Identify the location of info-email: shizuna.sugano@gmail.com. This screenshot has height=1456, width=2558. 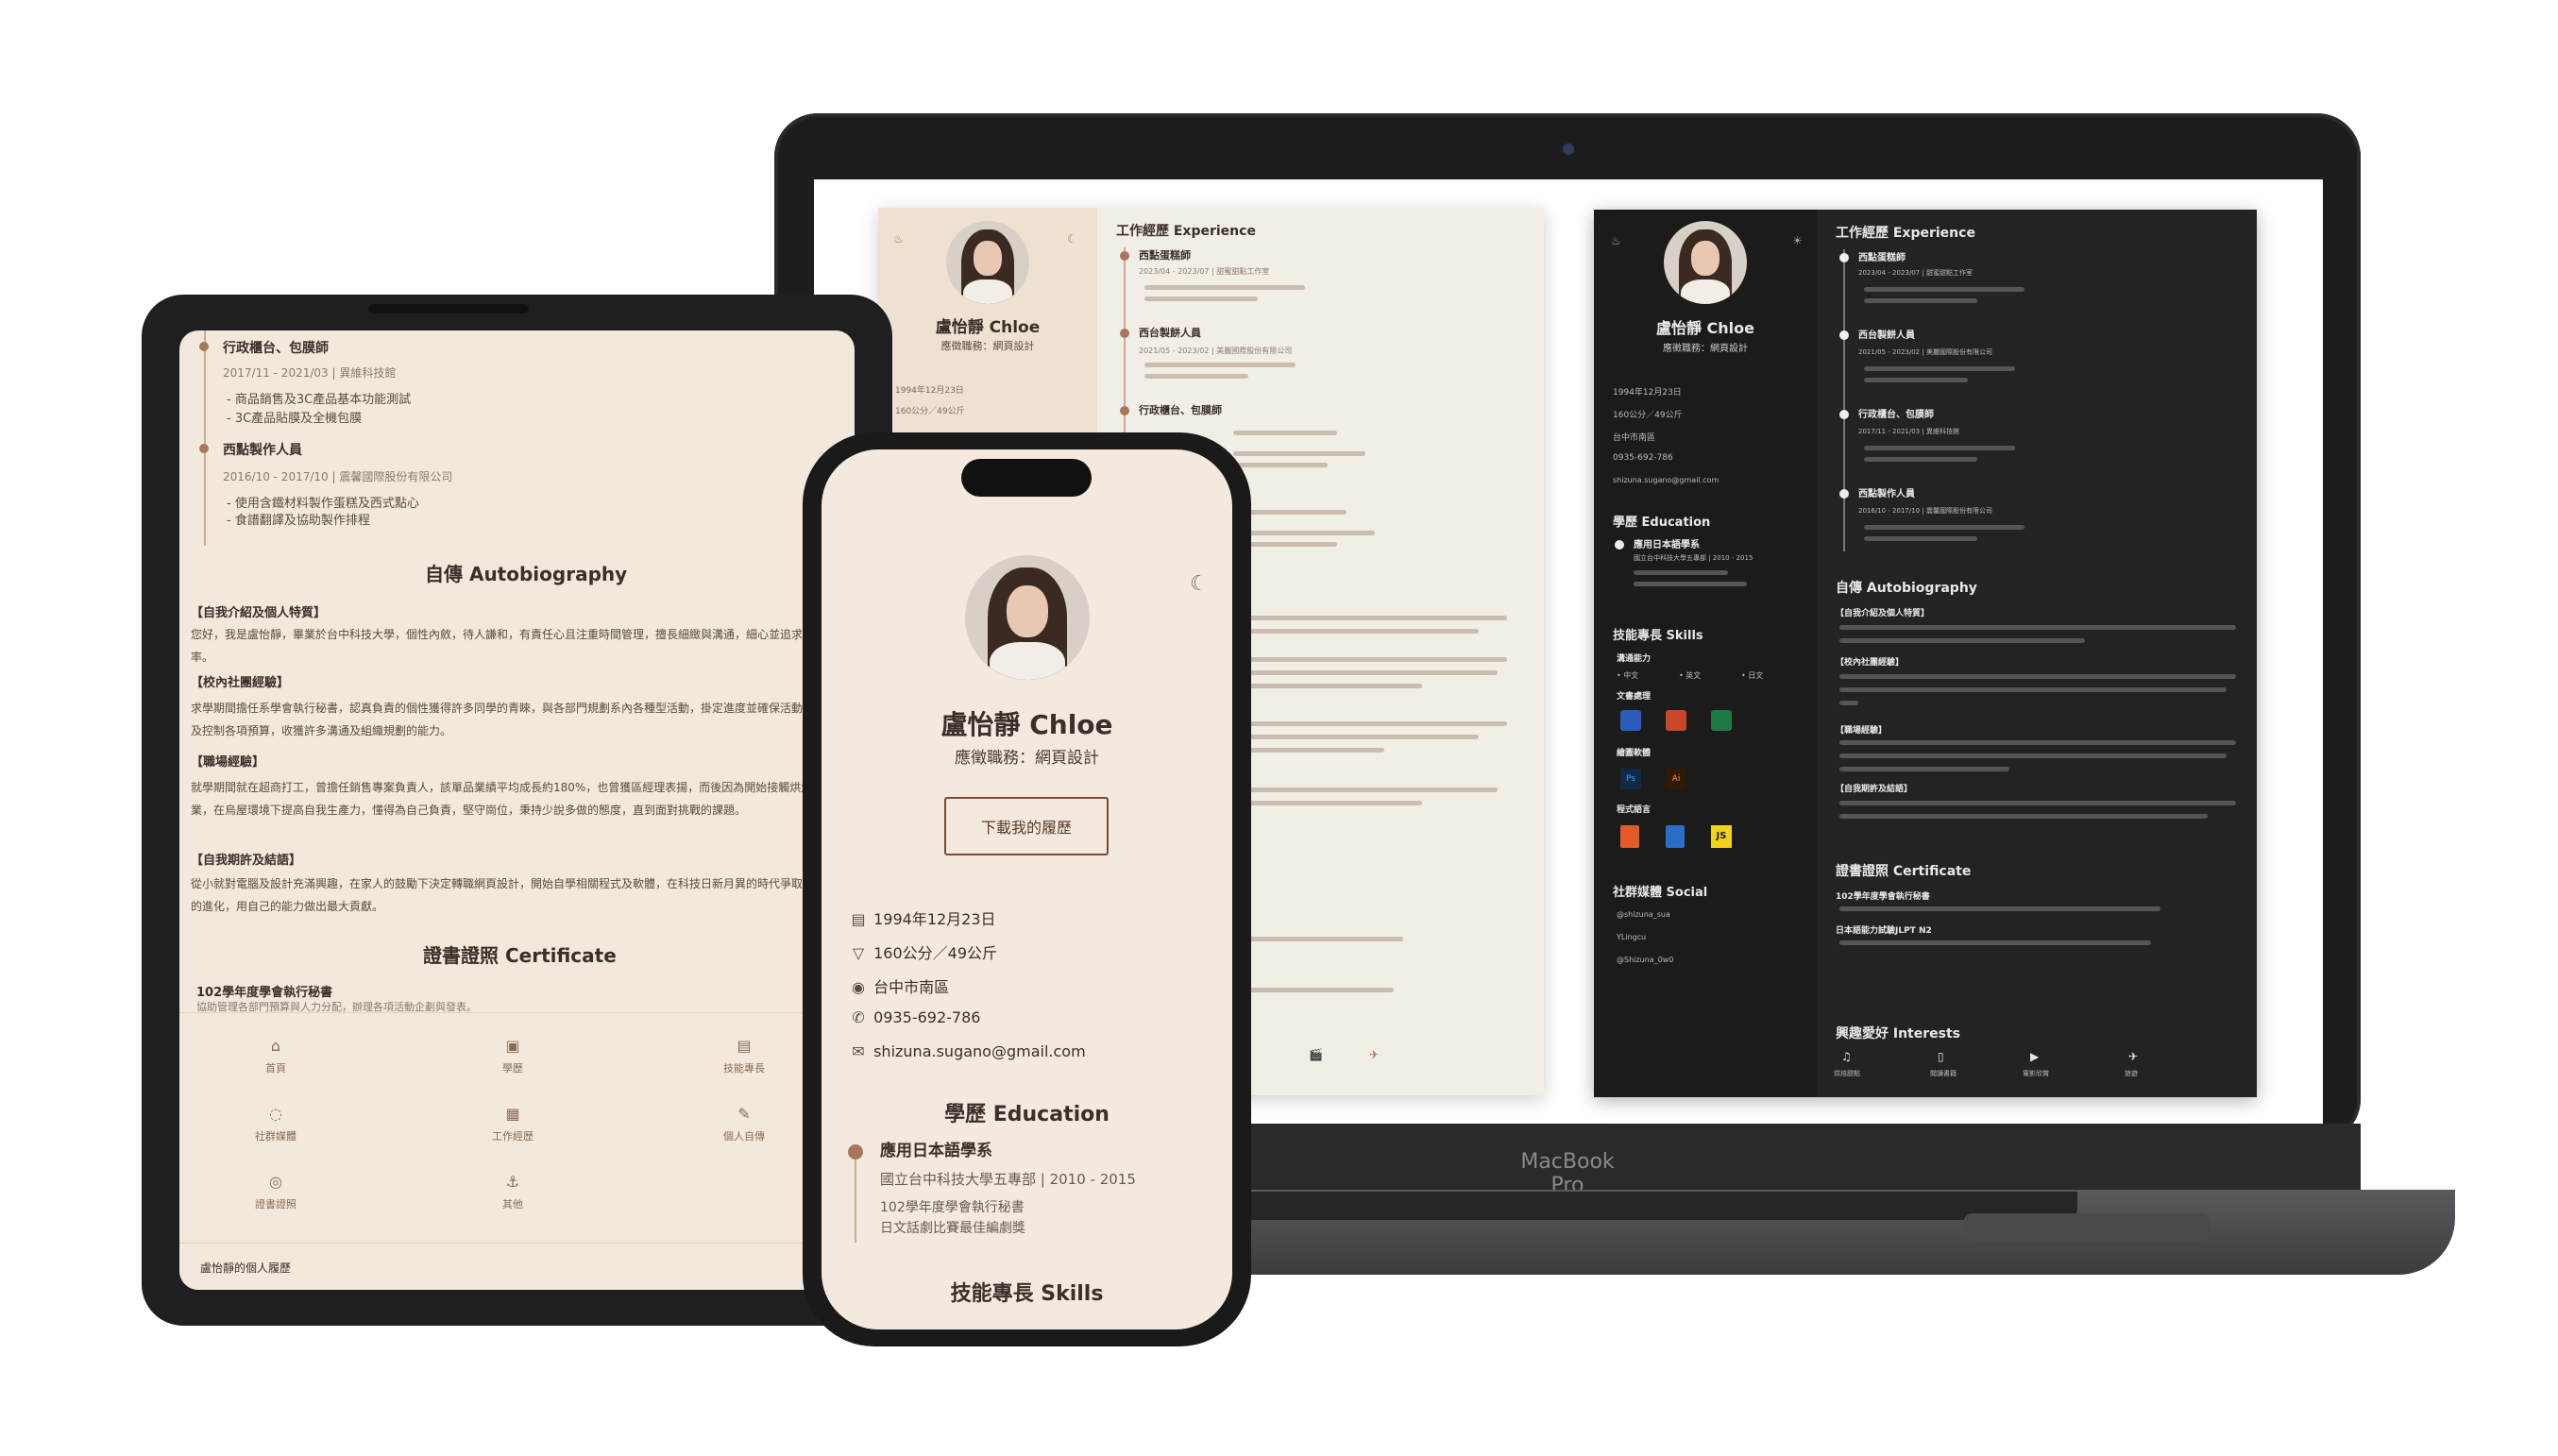
(1666, 480).